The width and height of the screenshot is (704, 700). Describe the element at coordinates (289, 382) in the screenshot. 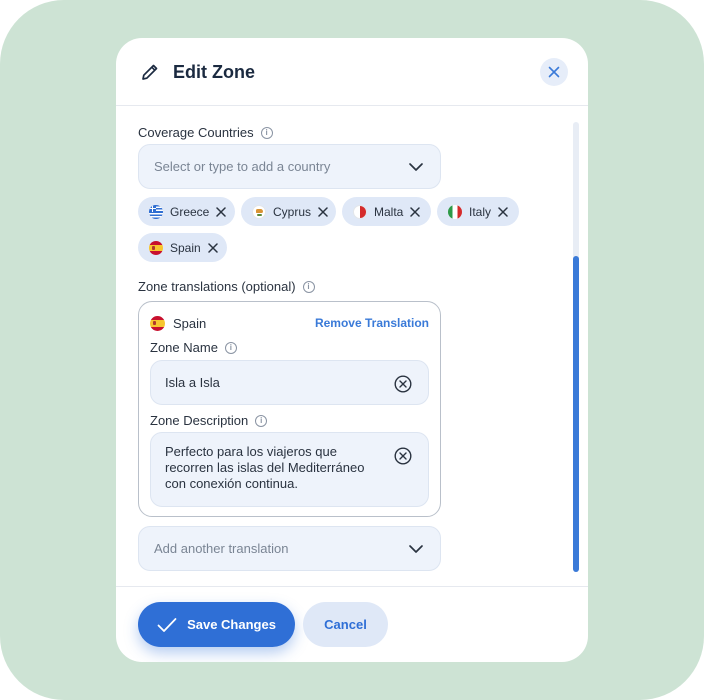

I see `zone-name-input: Isla a Isla` at that location.